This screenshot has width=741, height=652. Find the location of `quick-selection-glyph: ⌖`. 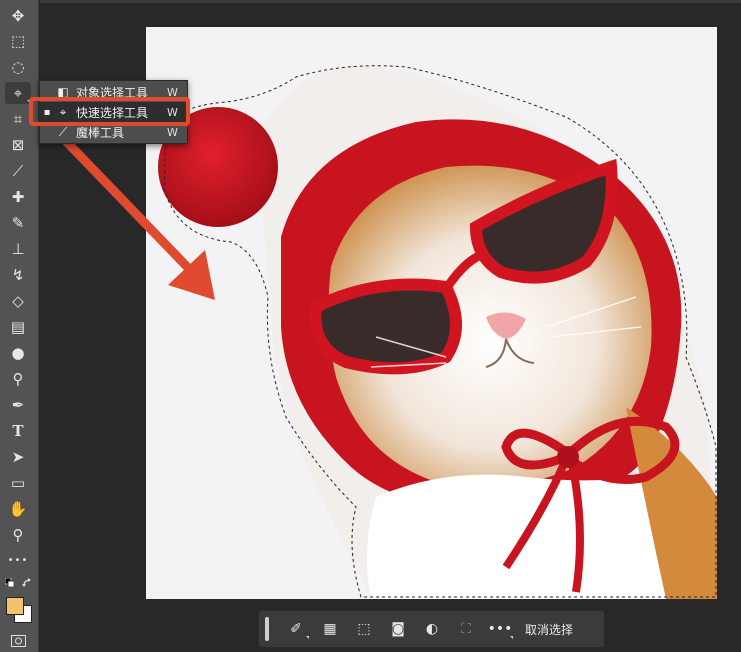

quick-selection-glyph: ⌖ is located at coordinates (18, 92).